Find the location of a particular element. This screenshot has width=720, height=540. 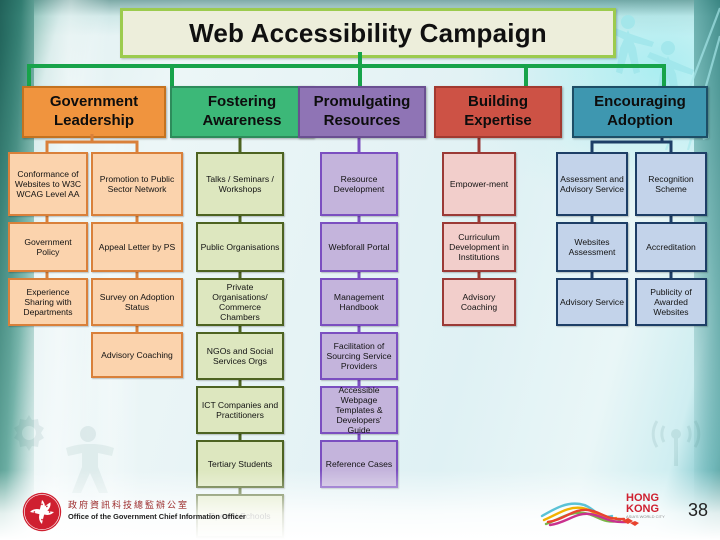

node-management-handbook: Management Handbook is located at coordinates (359, 302).